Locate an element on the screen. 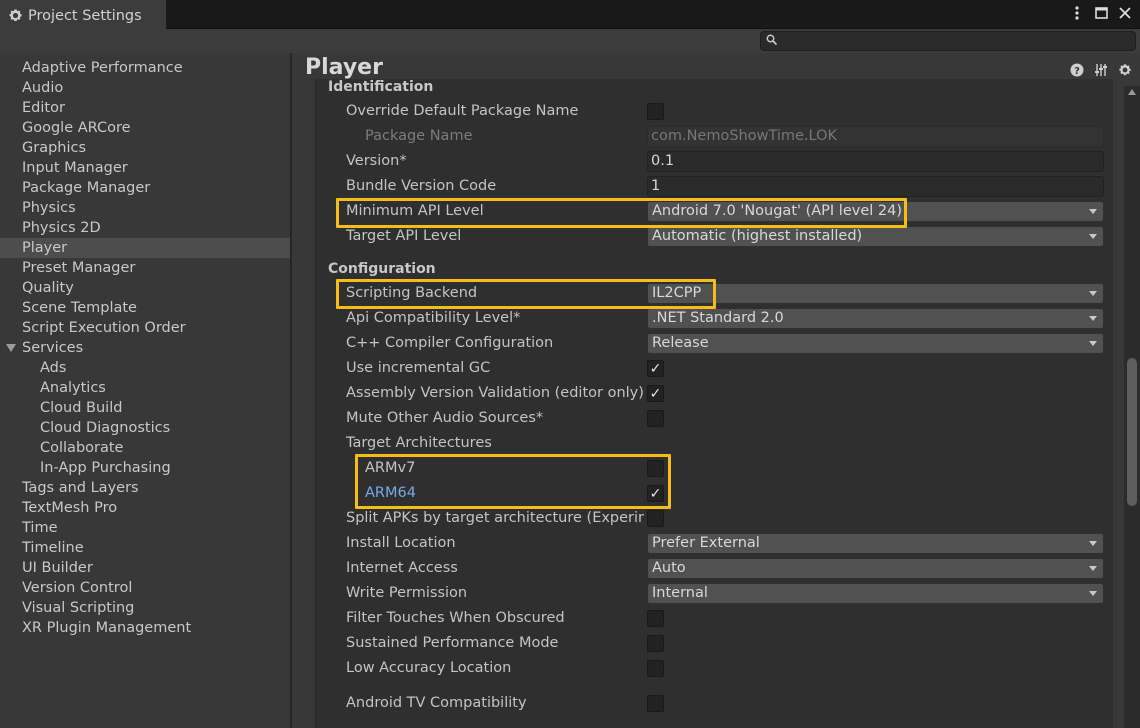  maximize-icon is located at coordinates (1101, 13).